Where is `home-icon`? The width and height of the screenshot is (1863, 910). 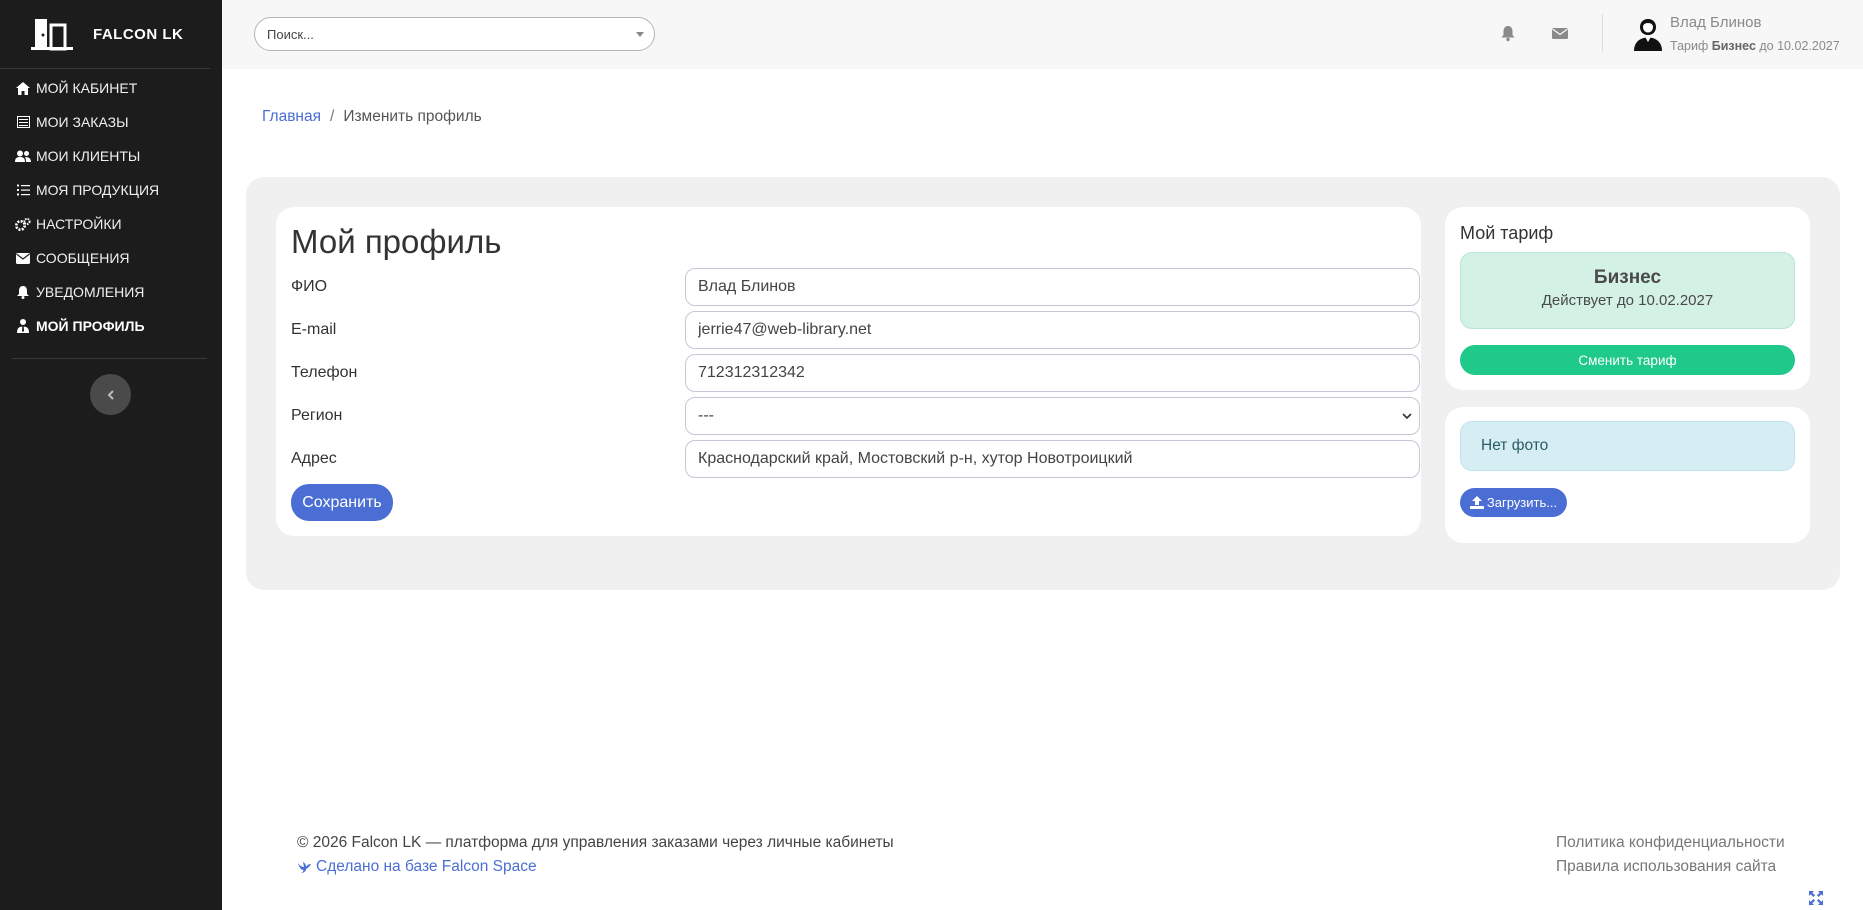
home-icon is located at coordinates (23, 88).